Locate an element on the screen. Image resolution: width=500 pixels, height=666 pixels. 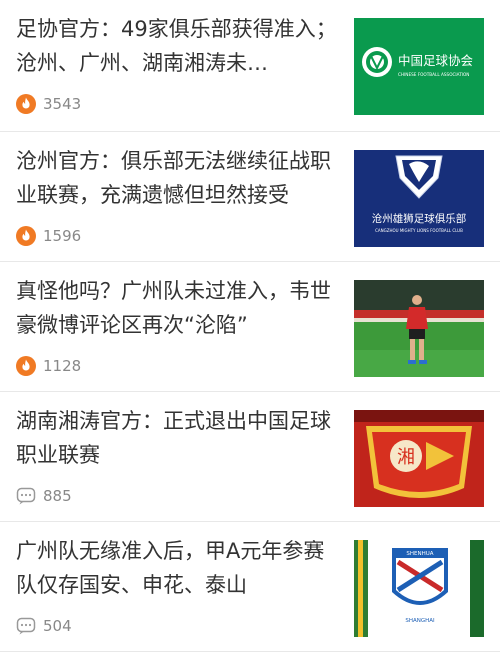
comment-count: 885 is located at coordinates (44, 496).